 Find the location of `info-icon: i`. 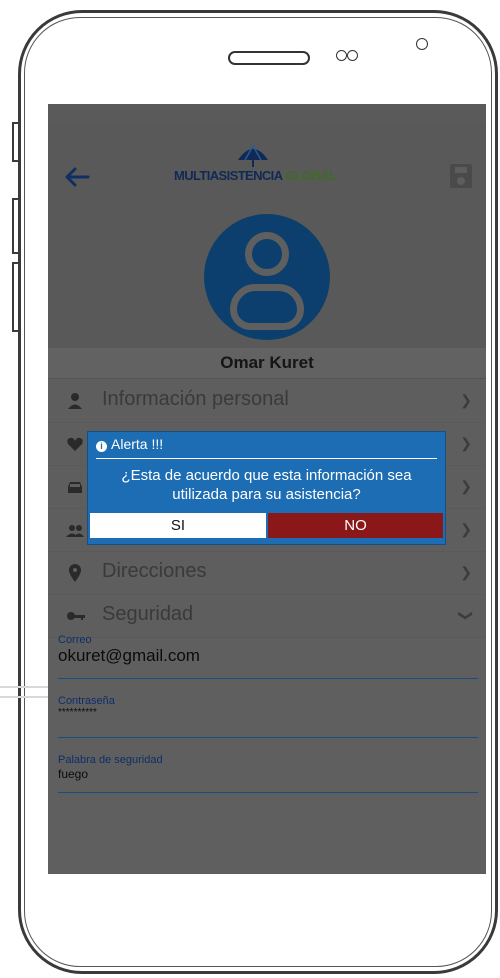

info-icon: i is located at coordinates (101, 446).